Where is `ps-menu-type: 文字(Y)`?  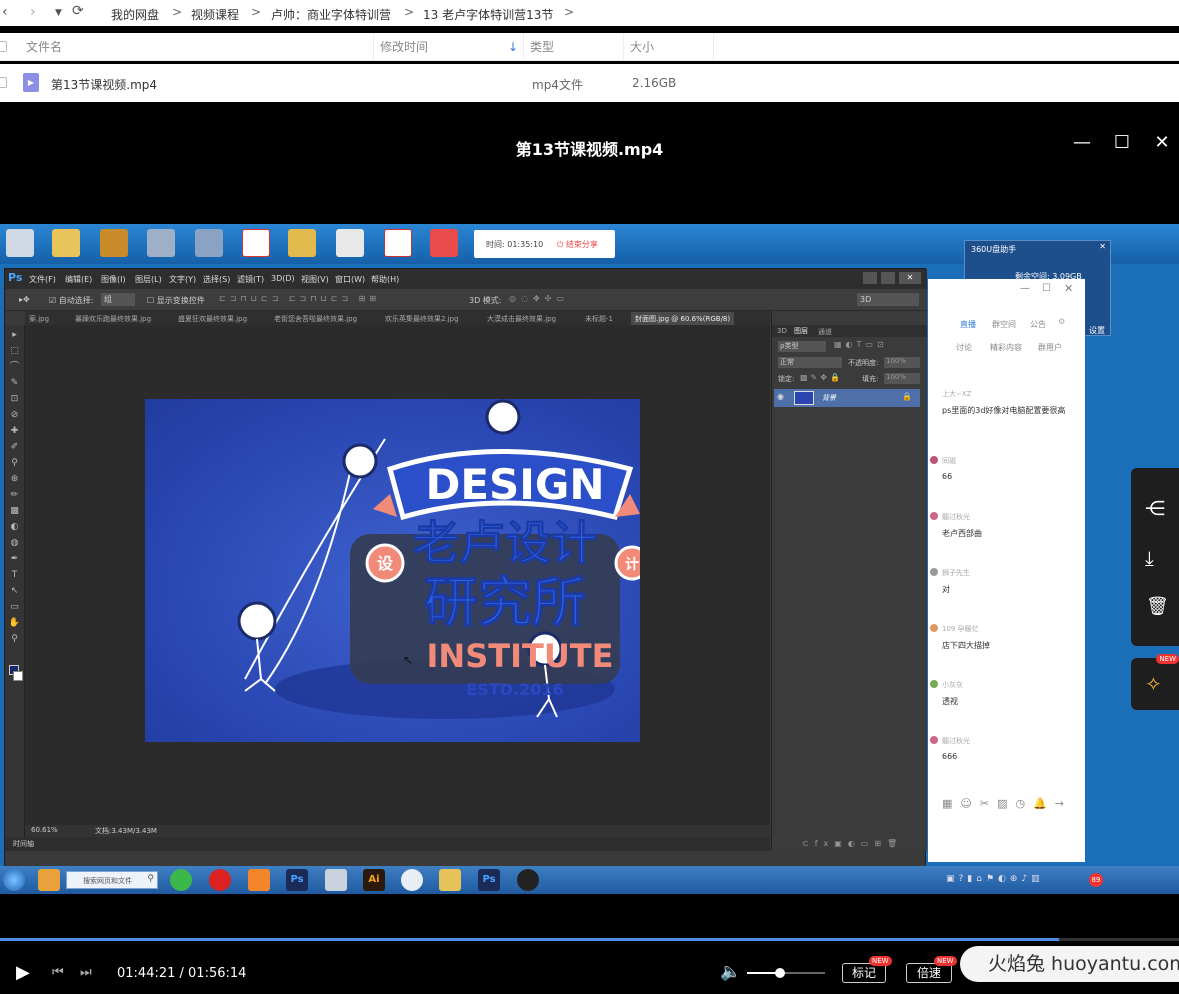 ps-menu-type: 文字(Y) is located at coordinates (182, 279).